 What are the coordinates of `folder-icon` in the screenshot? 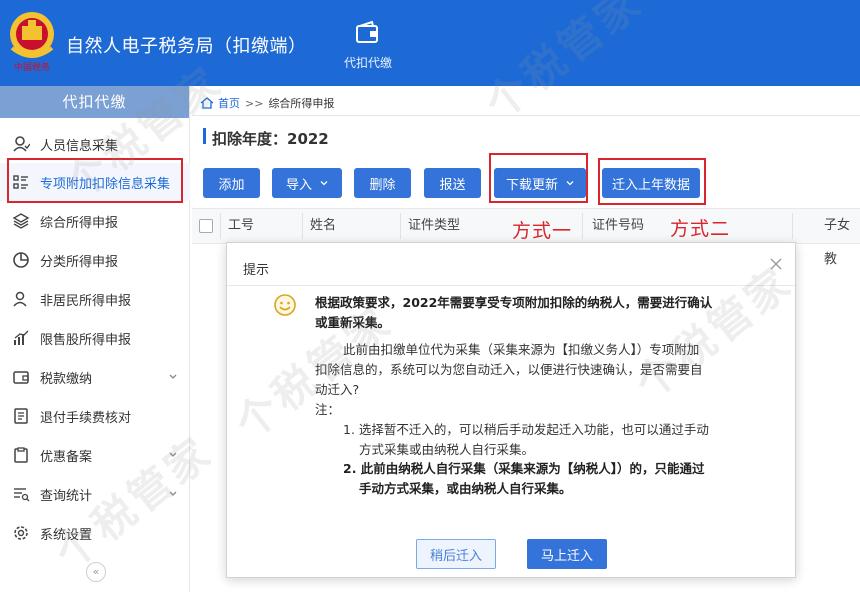 It's located at (21, 455).